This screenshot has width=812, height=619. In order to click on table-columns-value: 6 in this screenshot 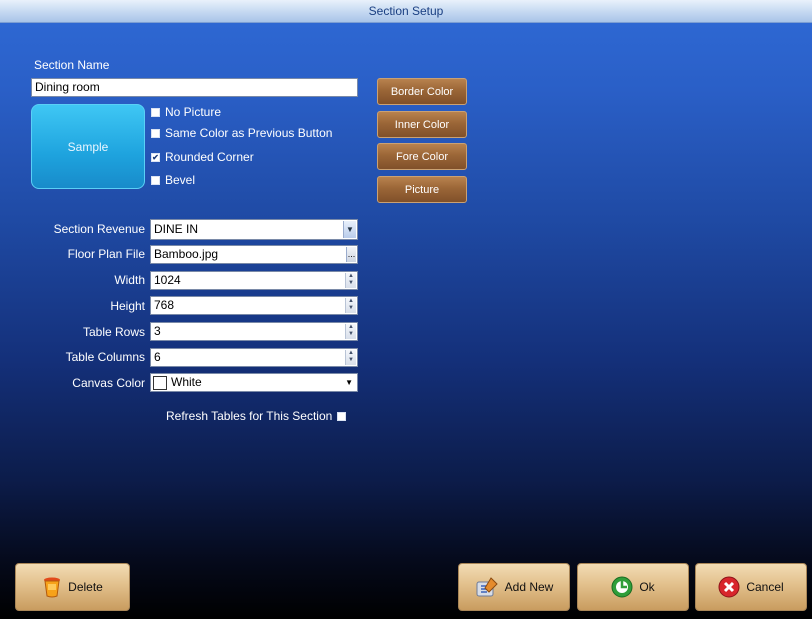, I will do `click(157, 357)`.